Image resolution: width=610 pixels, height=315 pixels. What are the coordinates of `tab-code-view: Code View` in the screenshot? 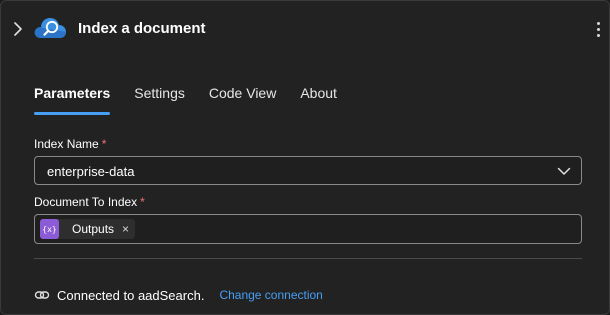 It's located at (242, 100).